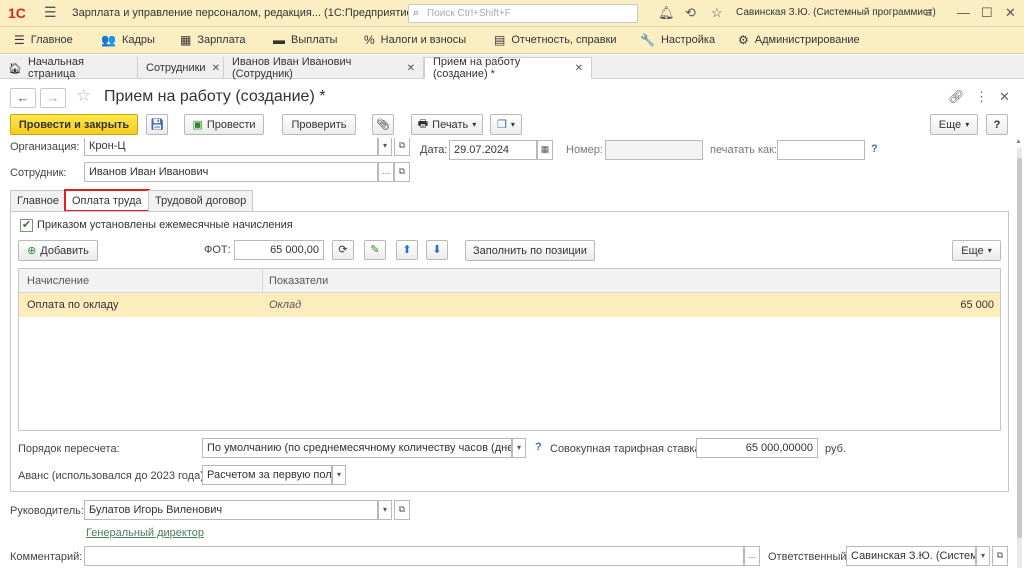 The width and height of the screenshot is (1024, 574). What do you see at coordinates (447, 124) in the screenshot?
I see `print-button: 🖶 Печать ▾` at bounding box center [447, 124].